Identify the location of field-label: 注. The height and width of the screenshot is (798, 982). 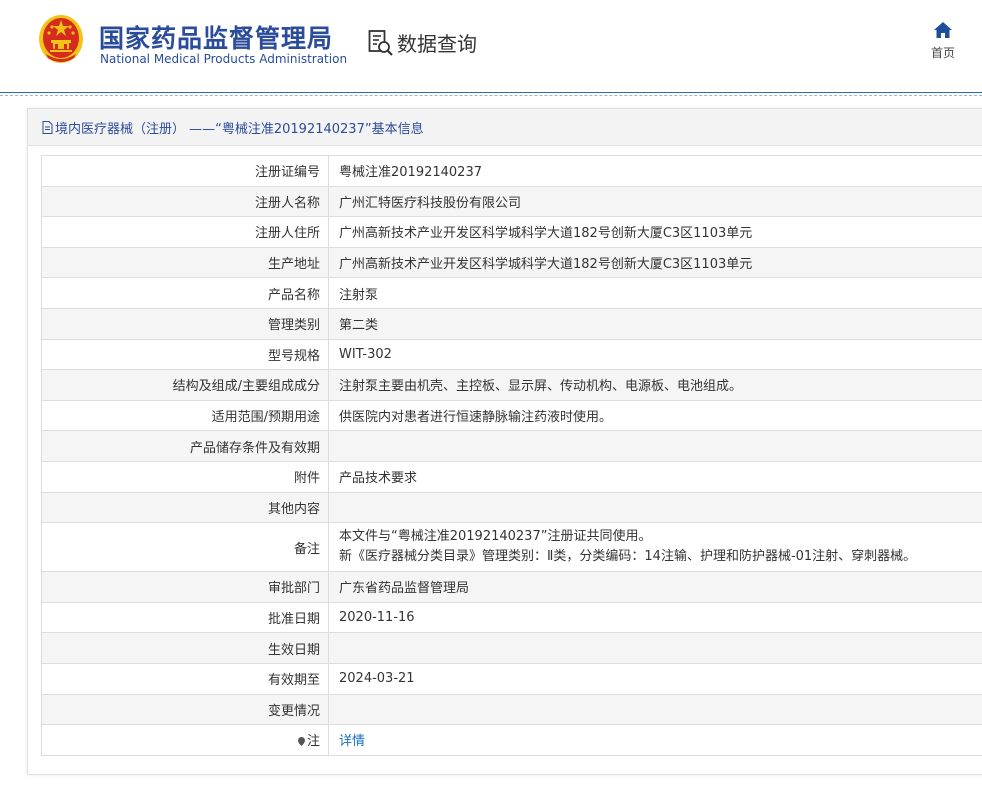
(185, 740).